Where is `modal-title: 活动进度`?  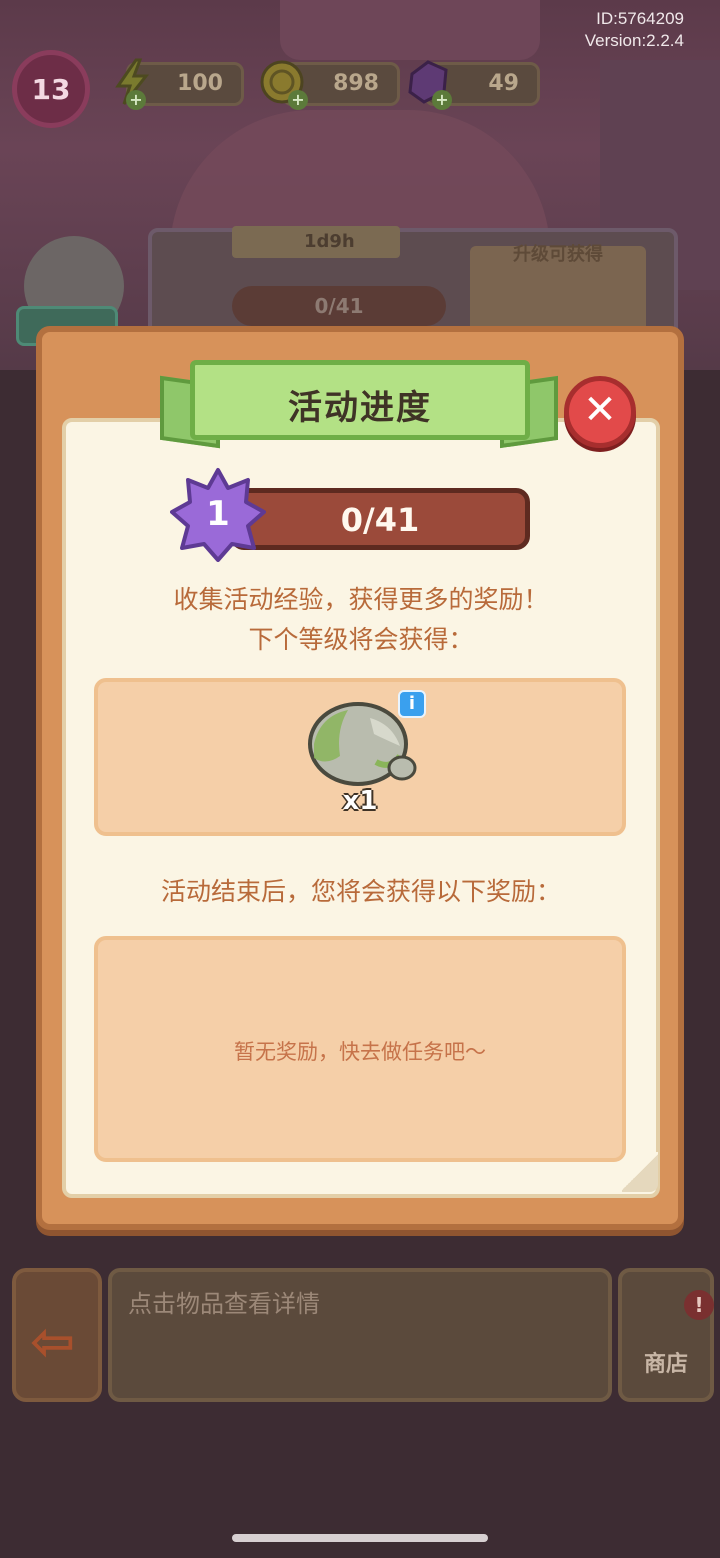 modal-title: 活动进度 is located at coordinates (360, 408).